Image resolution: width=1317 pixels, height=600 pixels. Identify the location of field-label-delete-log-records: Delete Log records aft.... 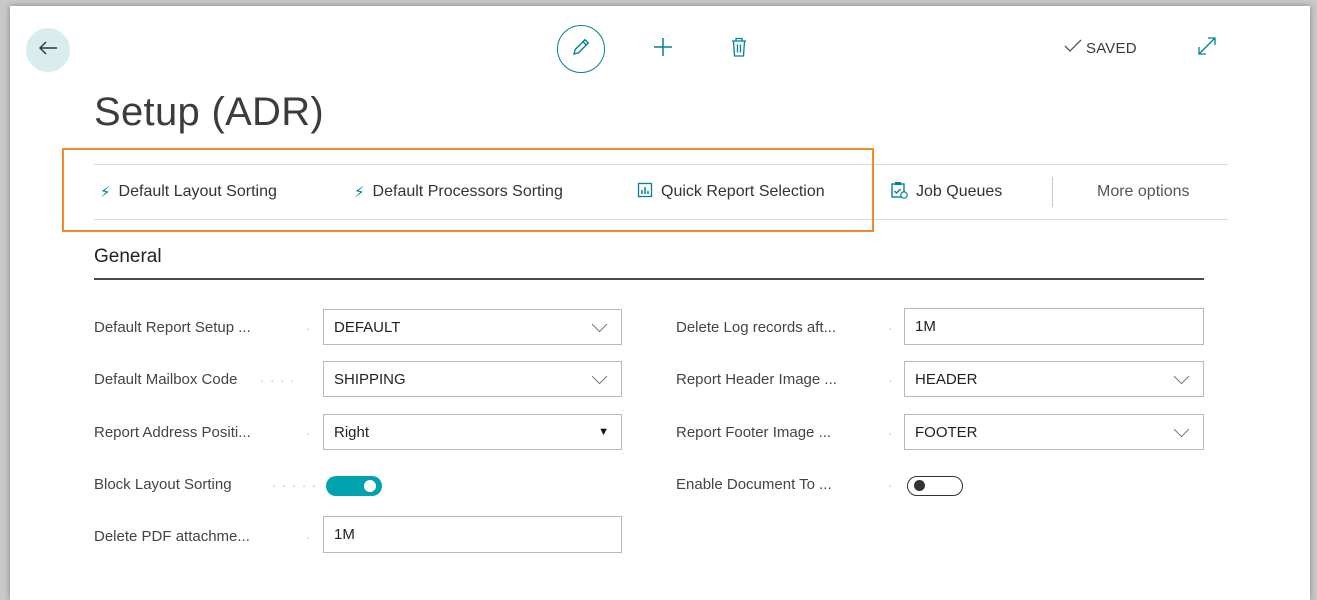
(756, 327).